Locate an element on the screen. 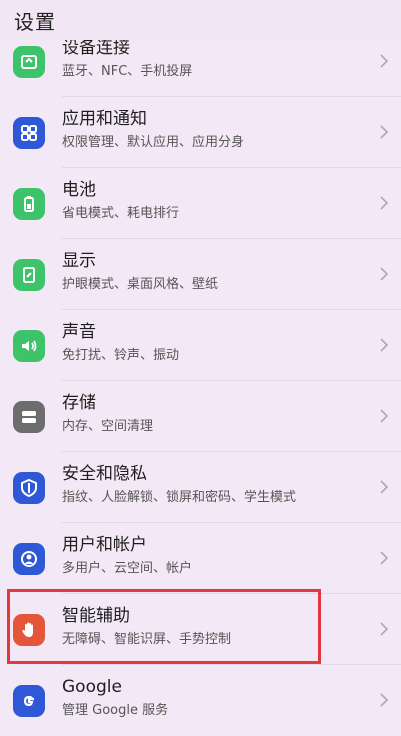 This screenshot has height=736, width=401. page-title: 设置 is located at coordinates (35, 21).